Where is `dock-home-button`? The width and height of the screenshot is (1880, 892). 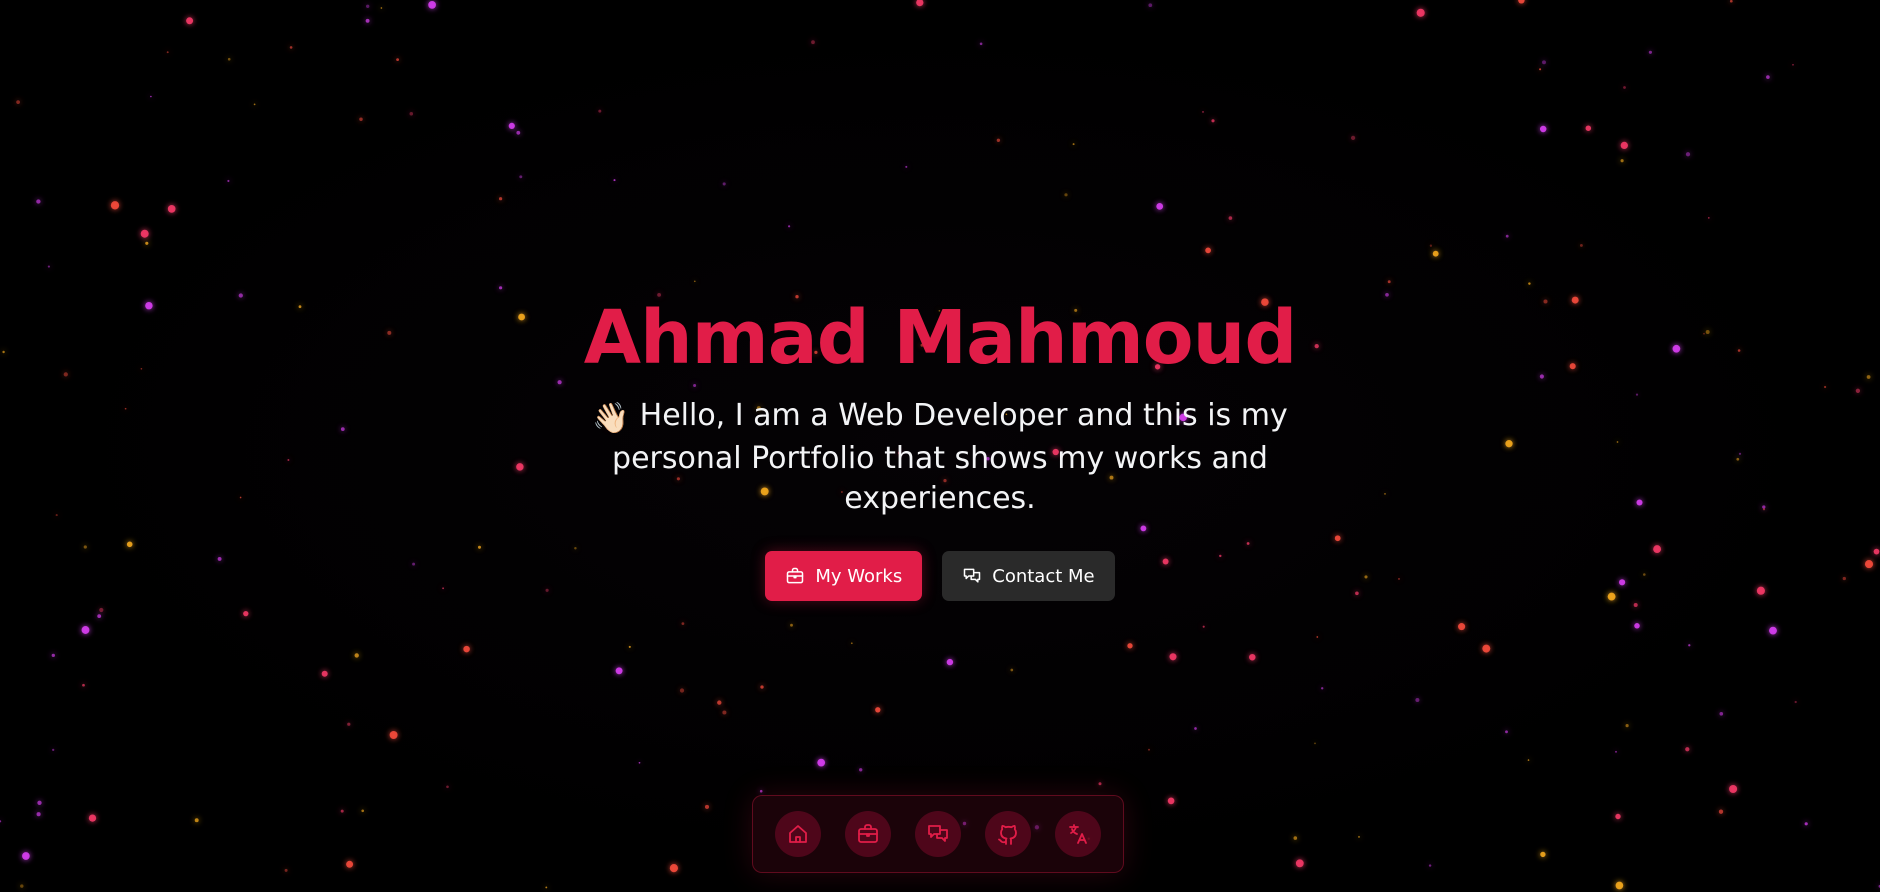 dock-home-button is located at coordinates (798, 834).